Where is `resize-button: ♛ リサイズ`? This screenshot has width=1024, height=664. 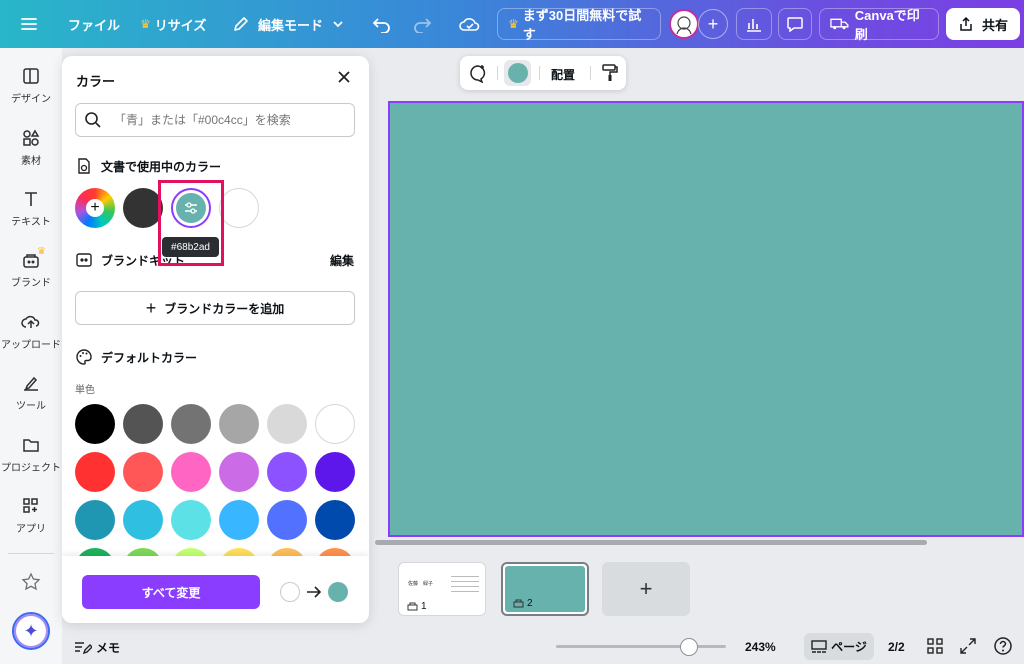 resize-button: ♛ リサイズ is located at coordinates (173, 24).